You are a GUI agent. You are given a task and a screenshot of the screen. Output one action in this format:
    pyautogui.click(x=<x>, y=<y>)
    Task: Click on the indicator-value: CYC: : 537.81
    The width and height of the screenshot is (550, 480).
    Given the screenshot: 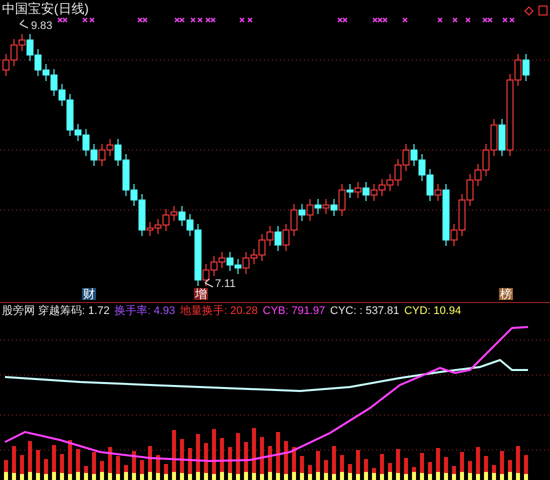 What is the action you would take?
    pyautogui.click(x=365, y=312)
    